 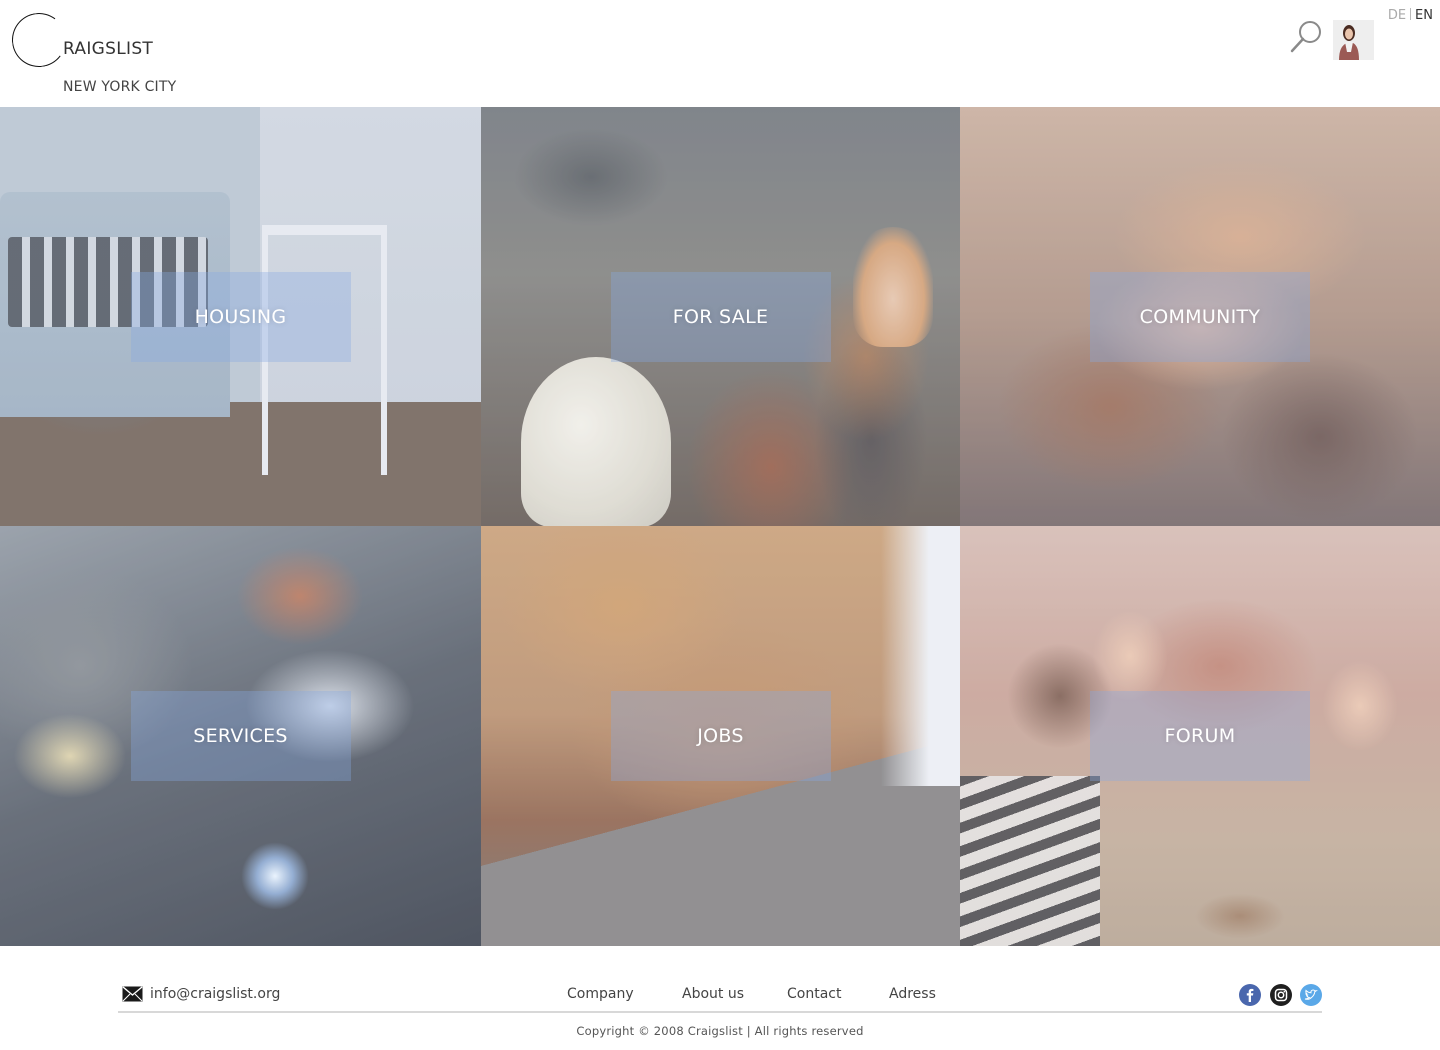 What do you see at coordinates (132, 994) in the screenshot?
I see `envelope-icon` at bounding box center [132, 994].